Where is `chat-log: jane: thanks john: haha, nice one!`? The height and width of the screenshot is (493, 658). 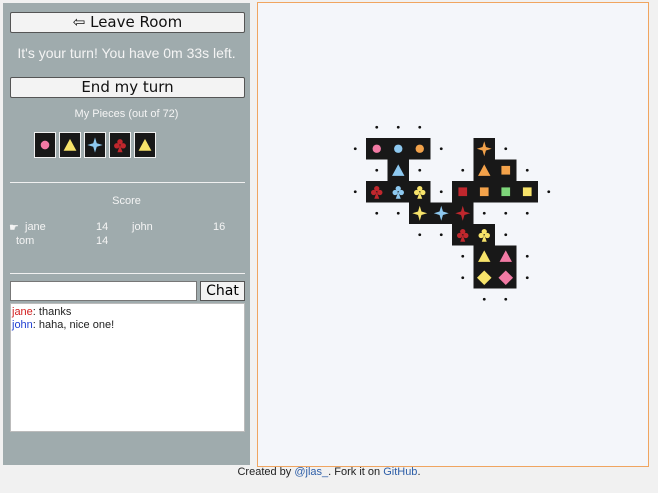 chat-log: jane: thanks john: haha, nice one! is located at coordinates (127, 367).